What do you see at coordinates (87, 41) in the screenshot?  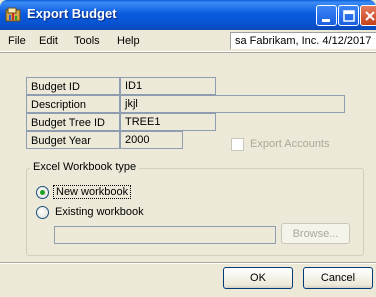 I see `menu-tools: Tools` at bounding box center [87, 41].